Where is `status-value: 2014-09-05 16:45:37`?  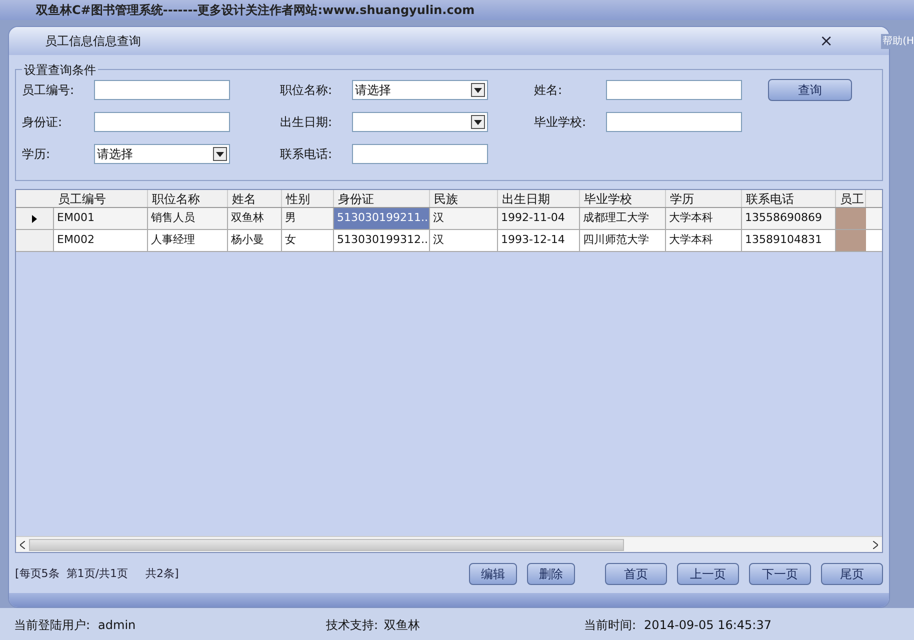 status-value: 2014-09-05 16:45:37 is located at coordinates (708, 625).